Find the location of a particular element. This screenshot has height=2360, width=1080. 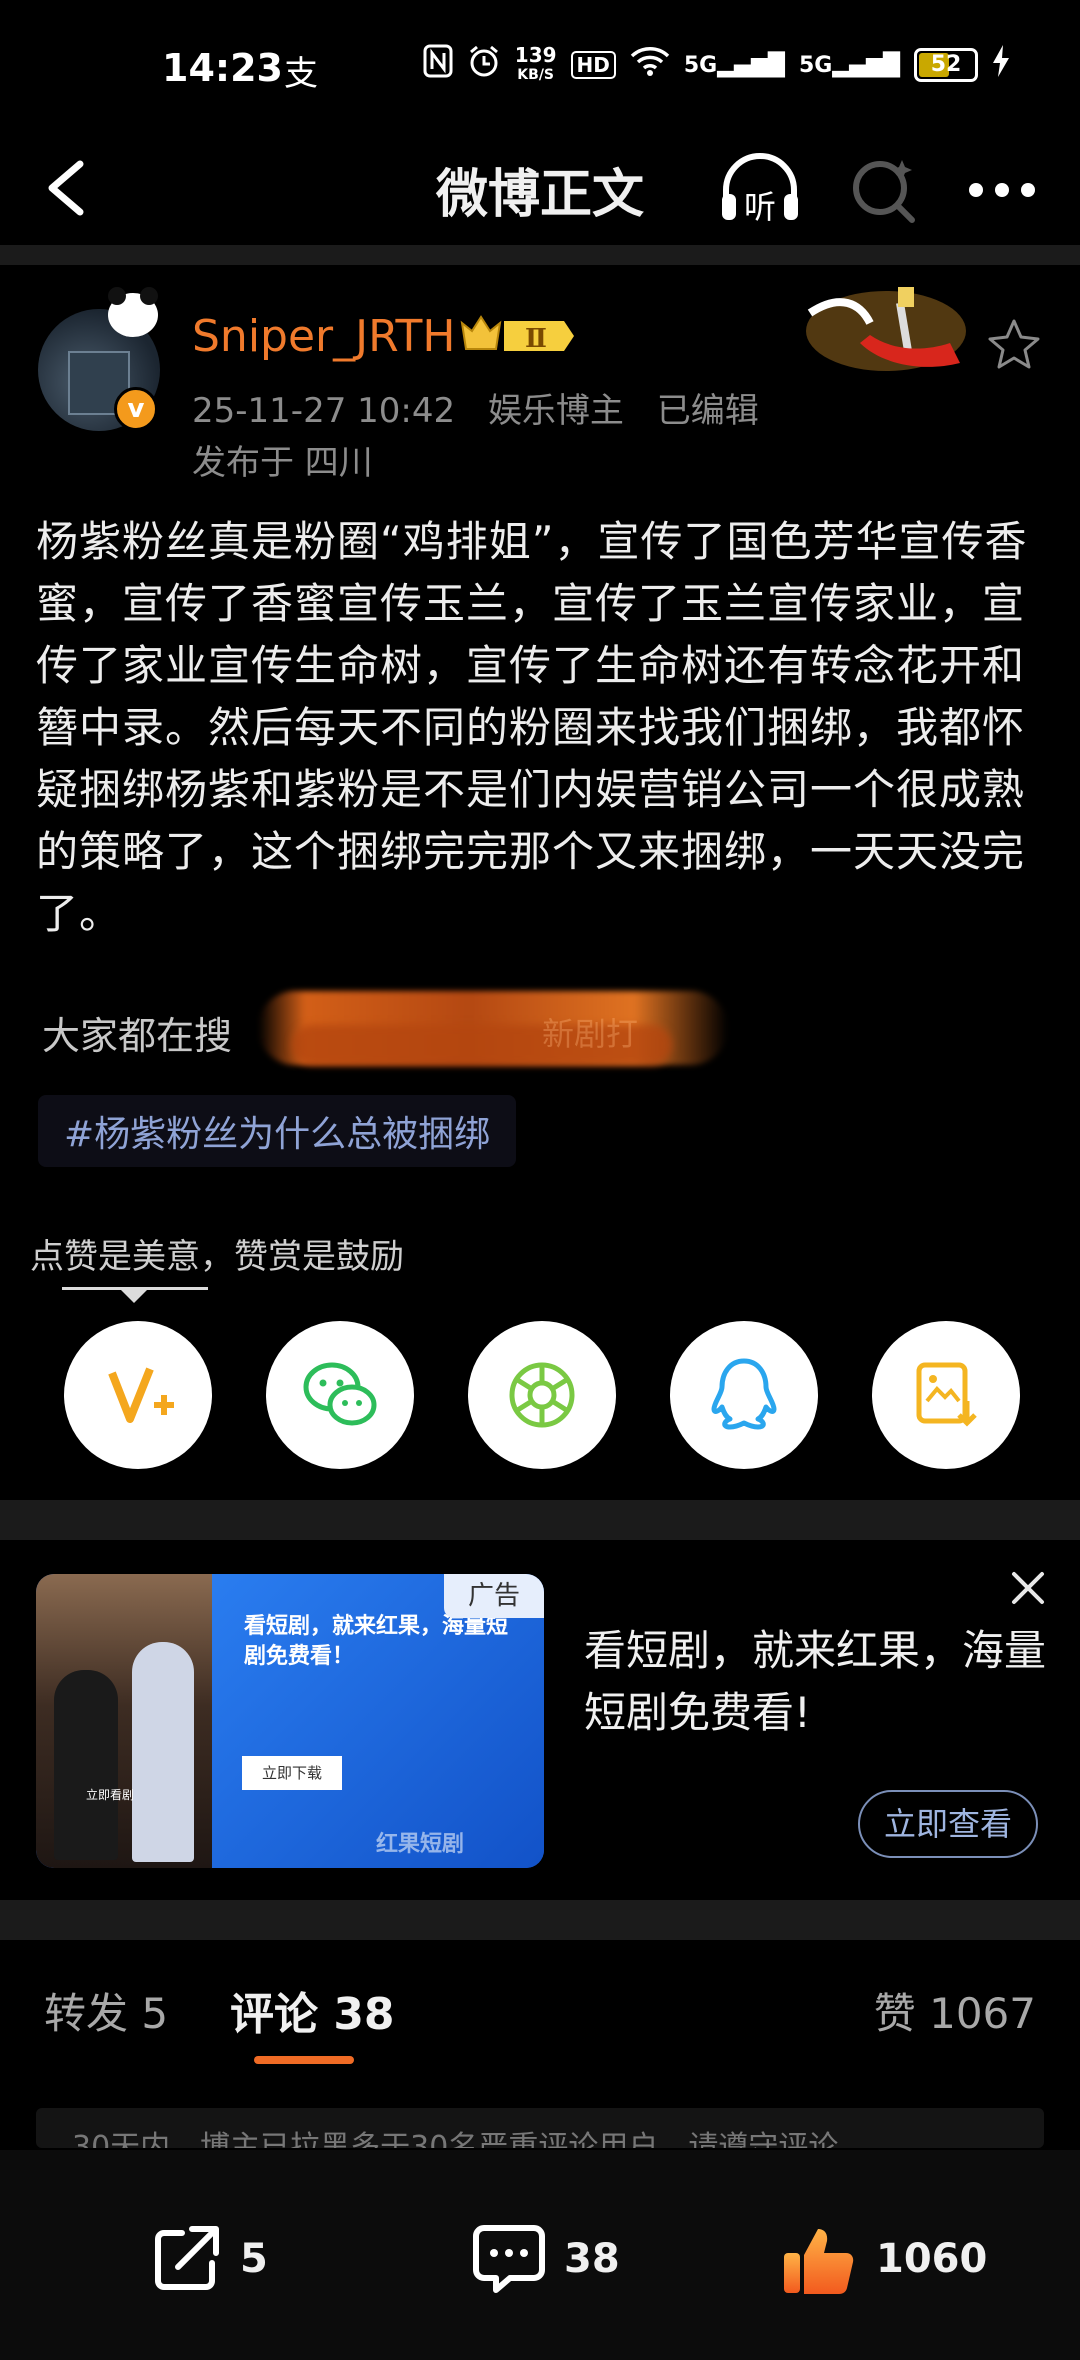

repost-button: 5 is located at coordinates (208, 2259).